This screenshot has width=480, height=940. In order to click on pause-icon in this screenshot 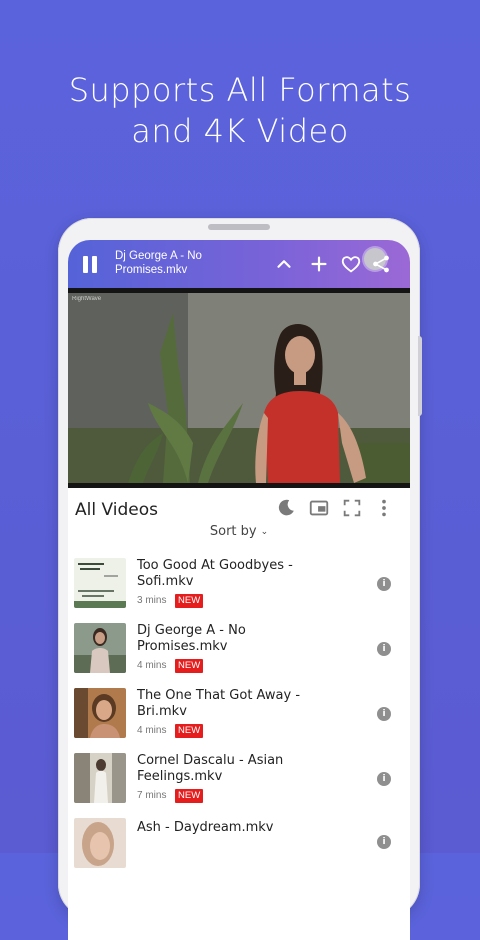, I will do `click(90, 264)`.